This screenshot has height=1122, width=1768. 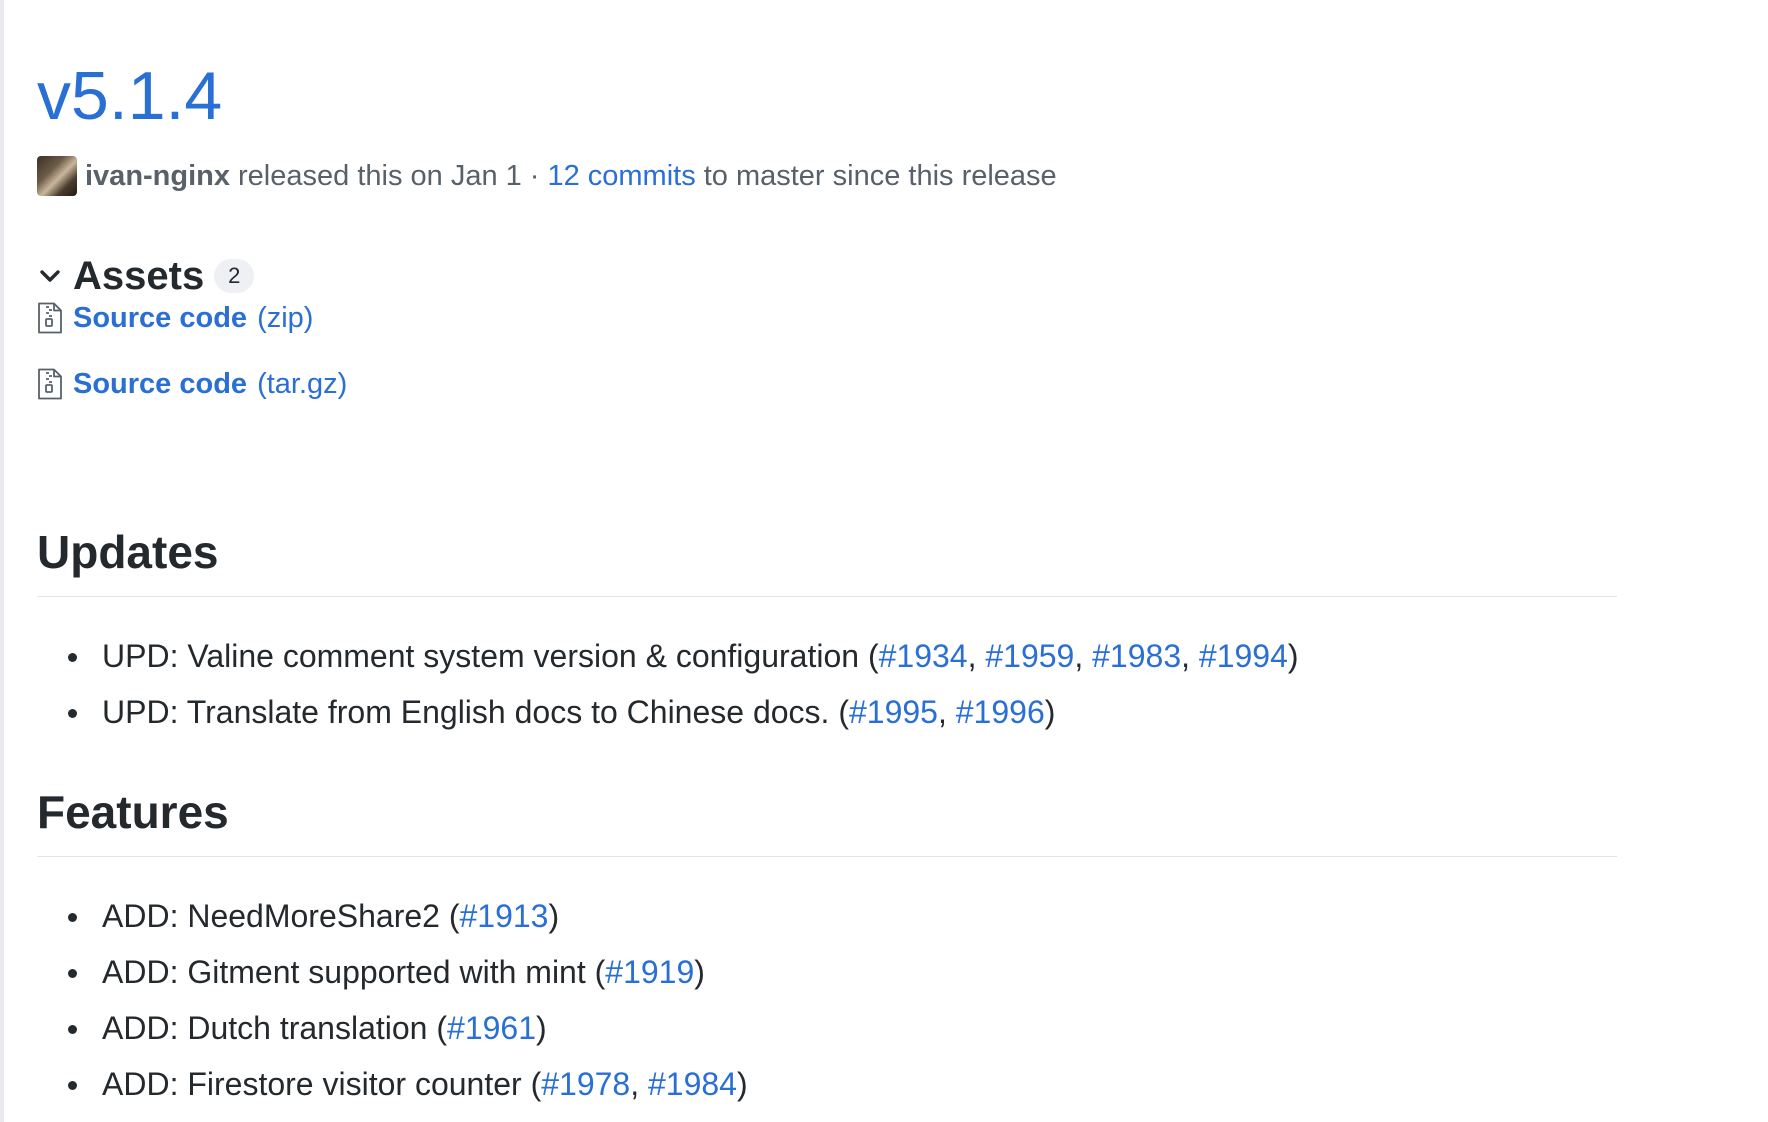 I want to click on commits-suffix: to master since this release, so click(x=880, y=175).